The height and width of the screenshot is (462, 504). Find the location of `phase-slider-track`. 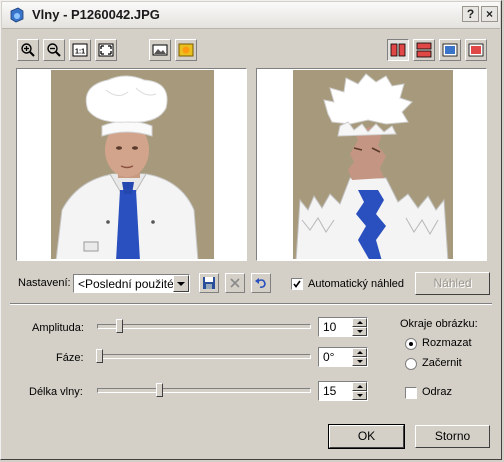

phase-slider-track is located at coordinates (204, 356).